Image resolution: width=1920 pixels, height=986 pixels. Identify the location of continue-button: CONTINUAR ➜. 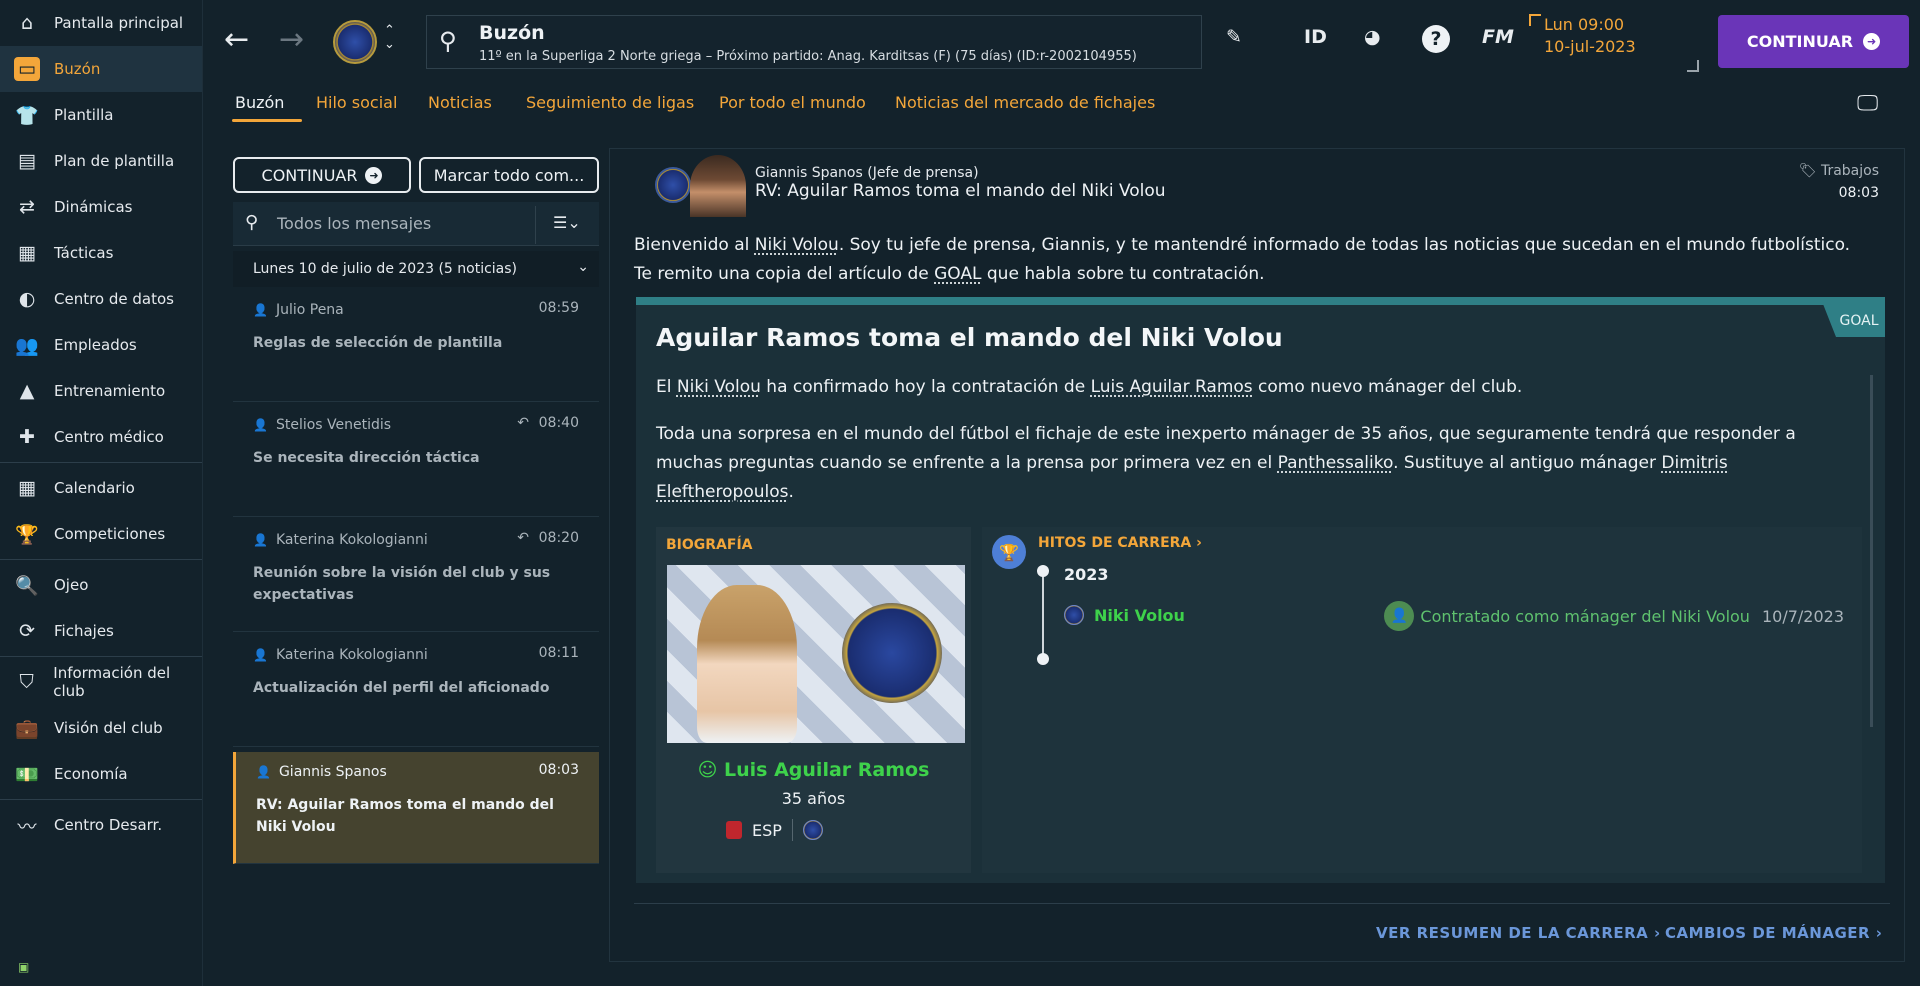
(1813, 41).